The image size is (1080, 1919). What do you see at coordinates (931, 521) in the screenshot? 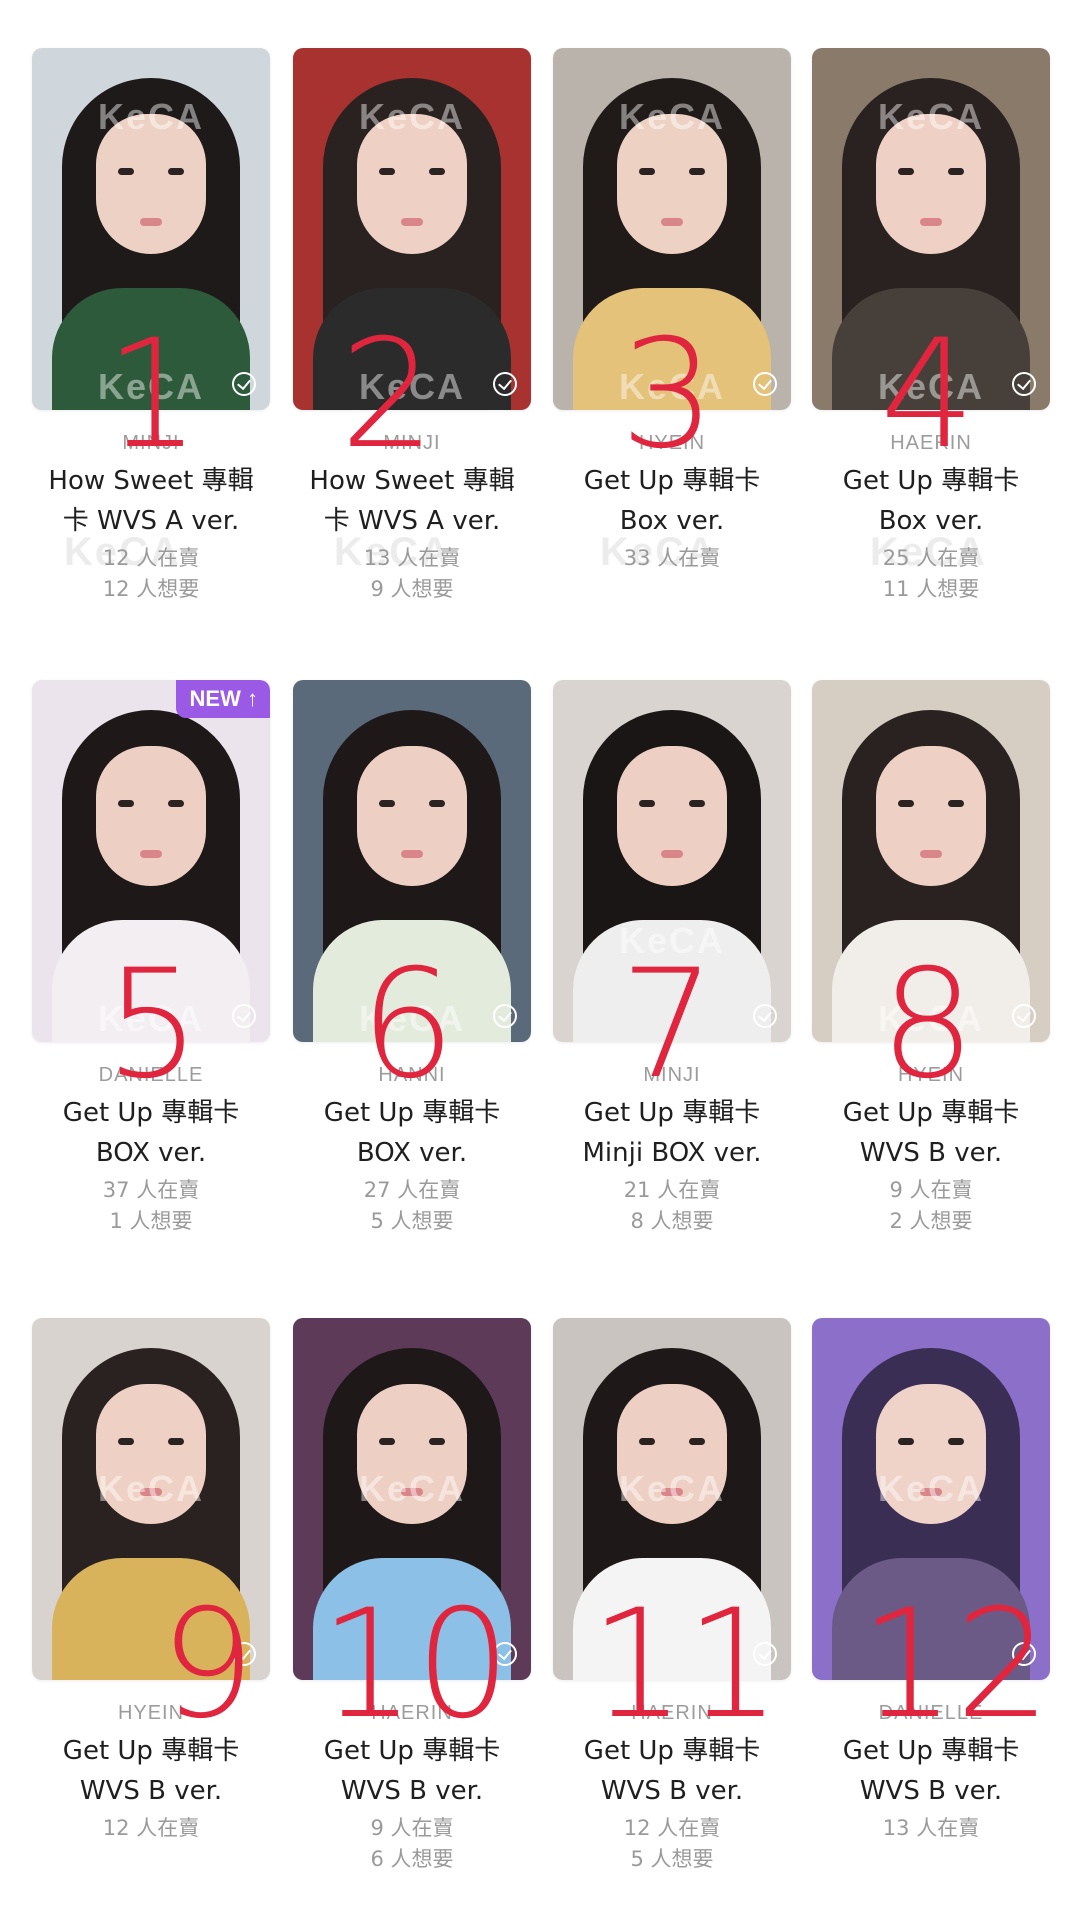
I see `card-title-line2: Box ver.` at bounding box center [931, 521].